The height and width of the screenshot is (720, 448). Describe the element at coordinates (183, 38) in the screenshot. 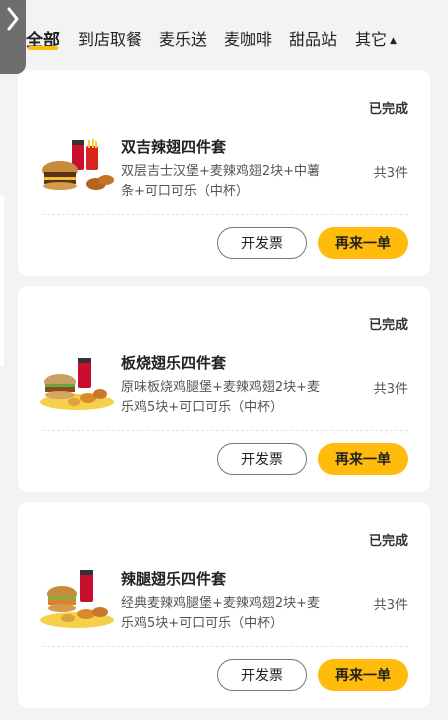

I see `tab-delivery: 麦乐送` at that location.